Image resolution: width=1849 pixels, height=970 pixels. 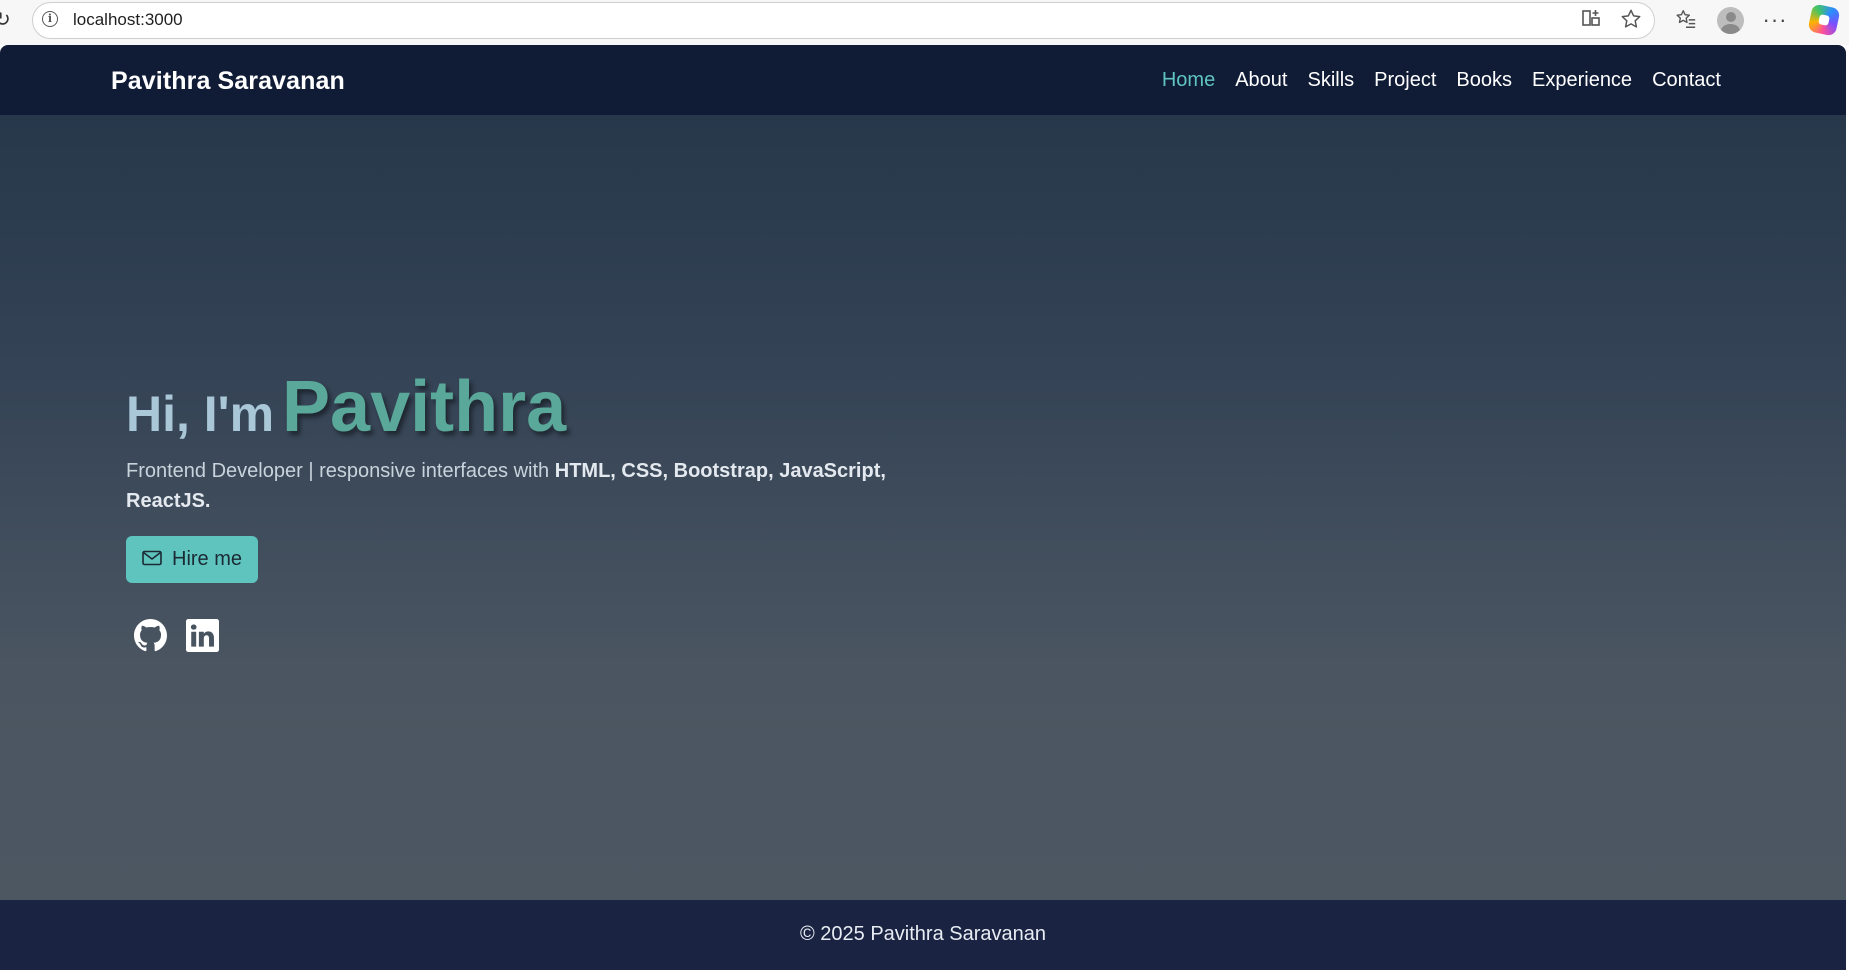 I want to click on hero-name: Pavithra, so click(x=424, y=407).